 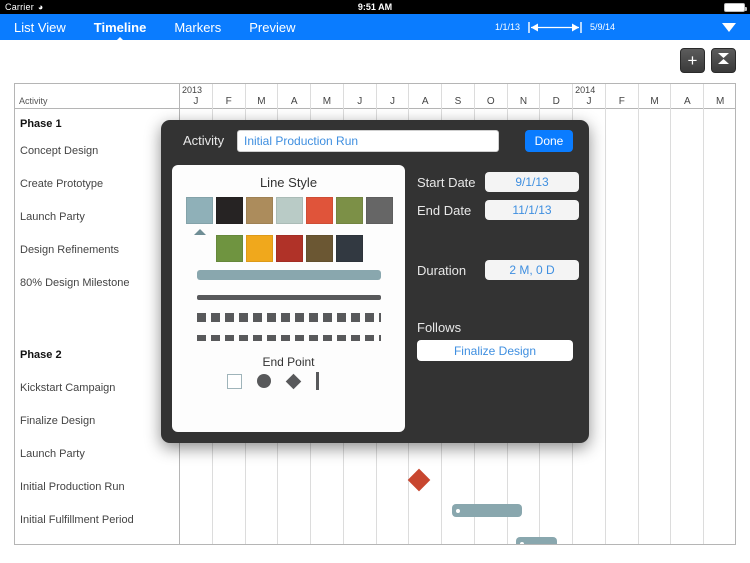 What do you see at coordinates (228, 101) in the screenshot?
I see `month-letter: F` at bounding box center [228, 101].